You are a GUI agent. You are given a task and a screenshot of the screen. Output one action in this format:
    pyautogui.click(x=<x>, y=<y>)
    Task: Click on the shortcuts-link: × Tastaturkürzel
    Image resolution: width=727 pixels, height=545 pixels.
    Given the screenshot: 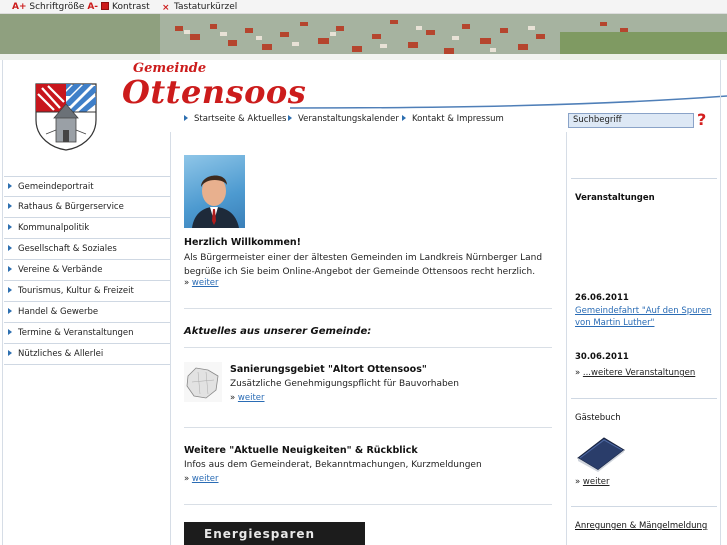 What is the action you would take?
    pyautogui.click(x=199, y=7)
    